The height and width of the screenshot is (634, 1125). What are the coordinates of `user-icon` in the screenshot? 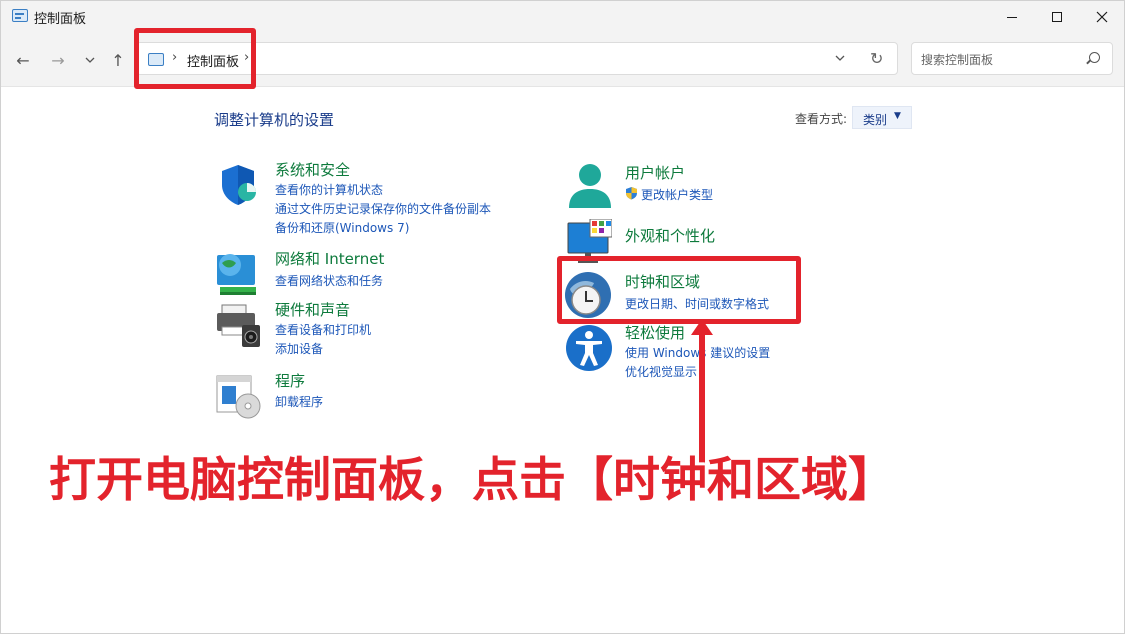 It's located at (588, 186).